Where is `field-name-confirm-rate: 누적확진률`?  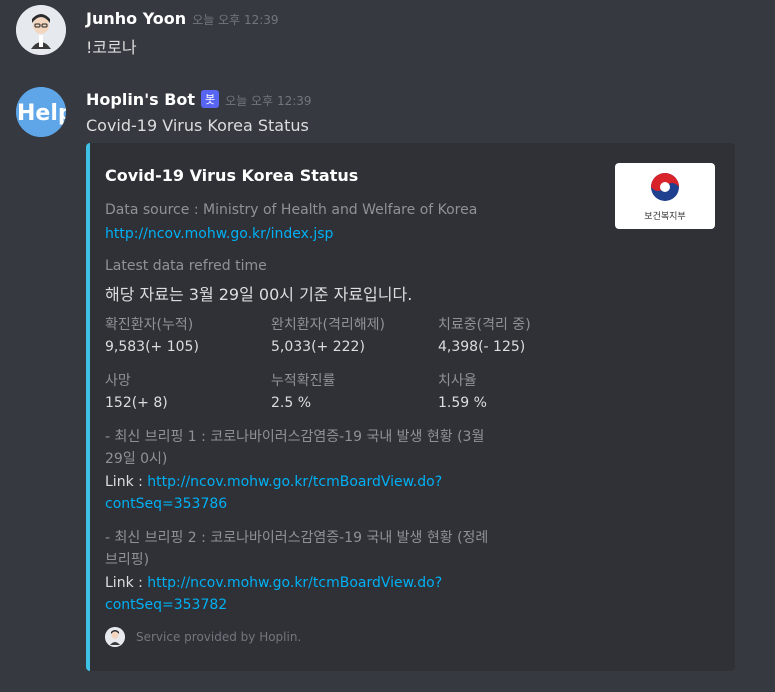 field-name-confirm-rate: 누적확진률 is located at coordinates (303, 381).